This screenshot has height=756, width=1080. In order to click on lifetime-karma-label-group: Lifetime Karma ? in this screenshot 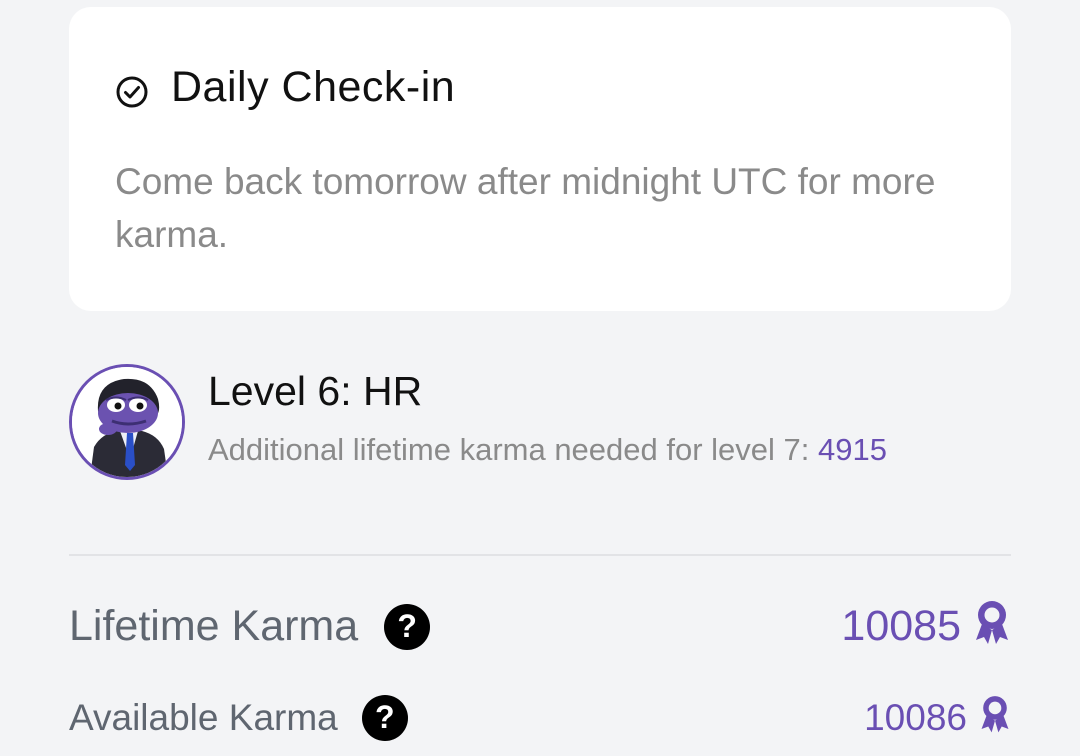, I will do `click(250, 626)`.